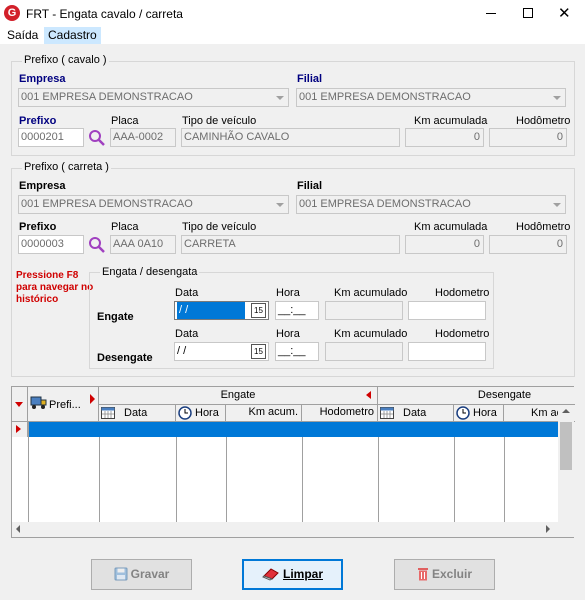 The height and width of the screenshot is (600, 585). I want to click on desengate-hodometro-input, so click(447, 351).